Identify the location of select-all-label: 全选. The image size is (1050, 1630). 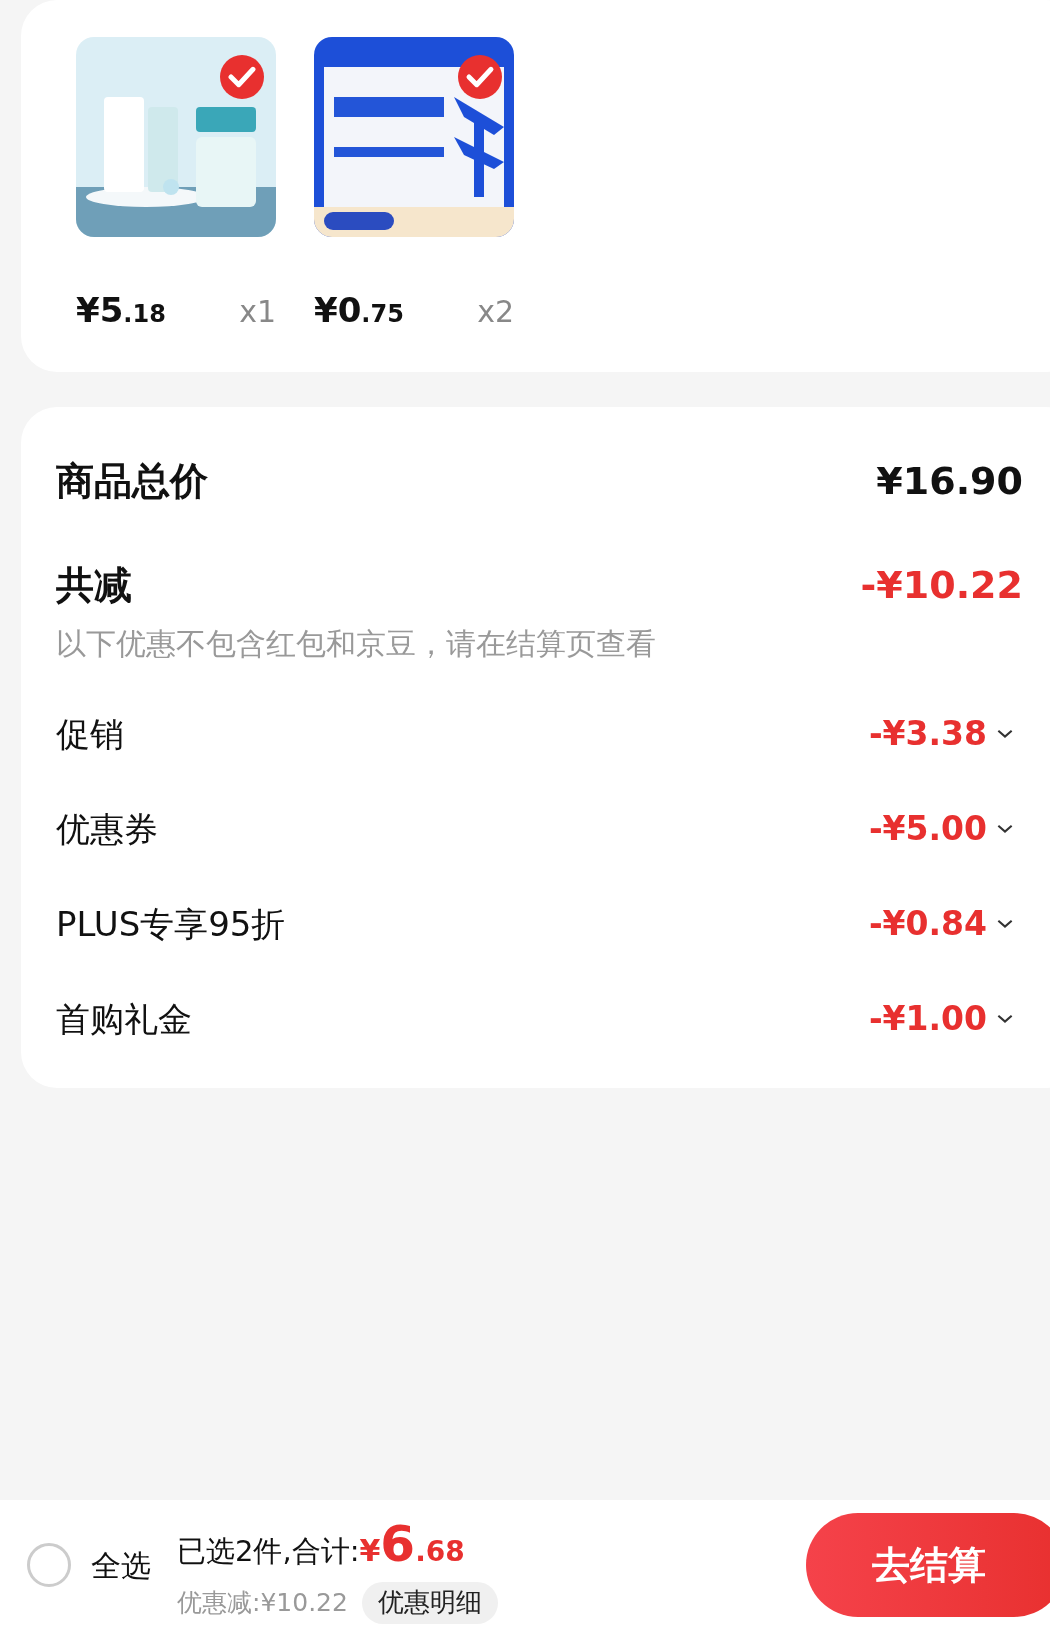
(121, 1565).